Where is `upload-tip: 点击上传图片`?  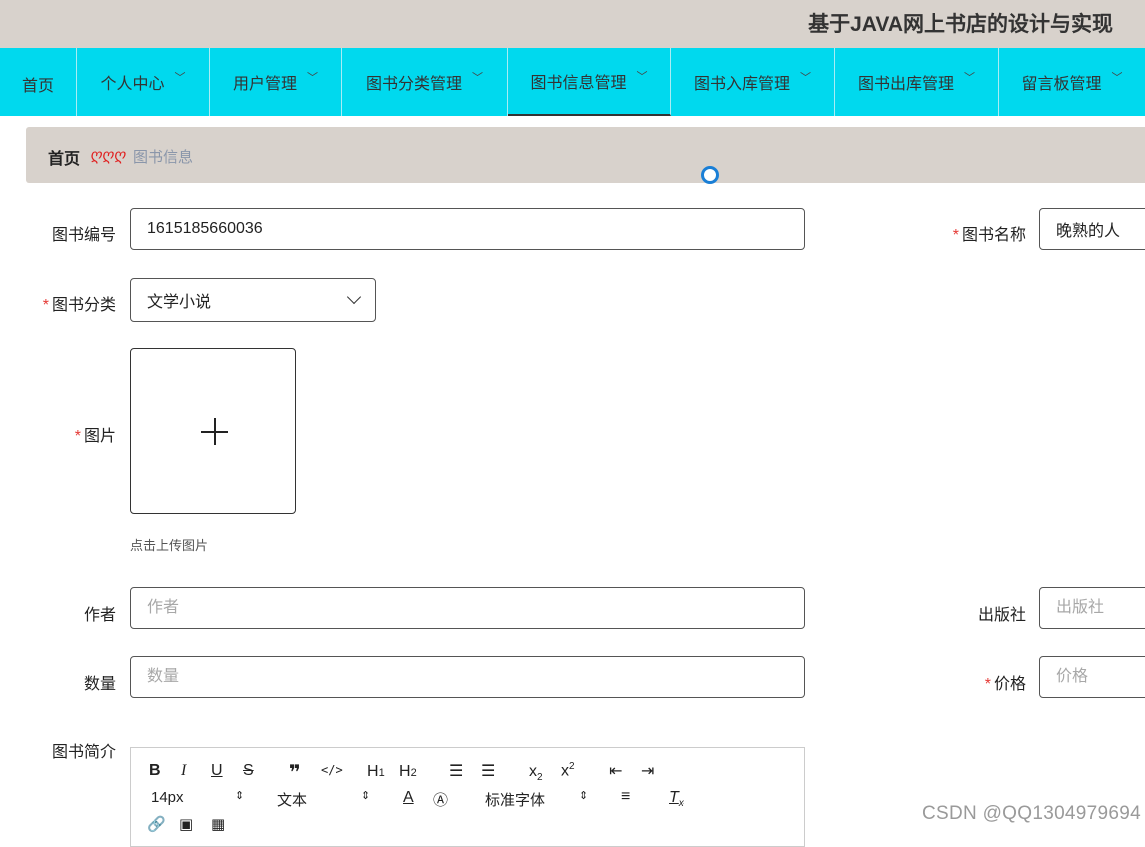
upload-tip: 点击上传图片 is located at coordinates (169, 545).